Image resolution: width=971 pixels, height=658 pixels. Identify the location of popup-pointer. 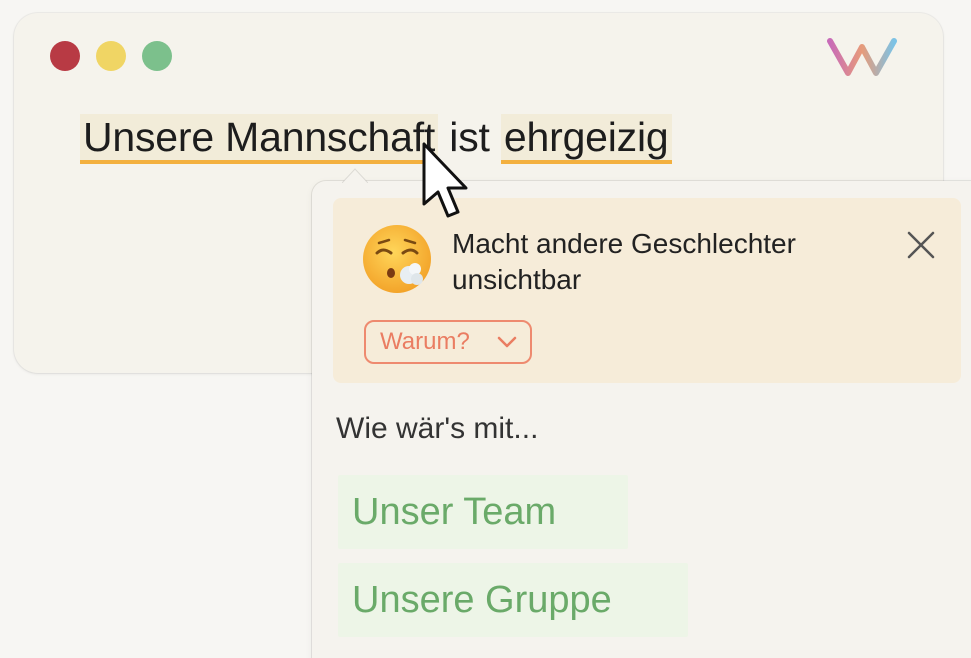
(355, 175).